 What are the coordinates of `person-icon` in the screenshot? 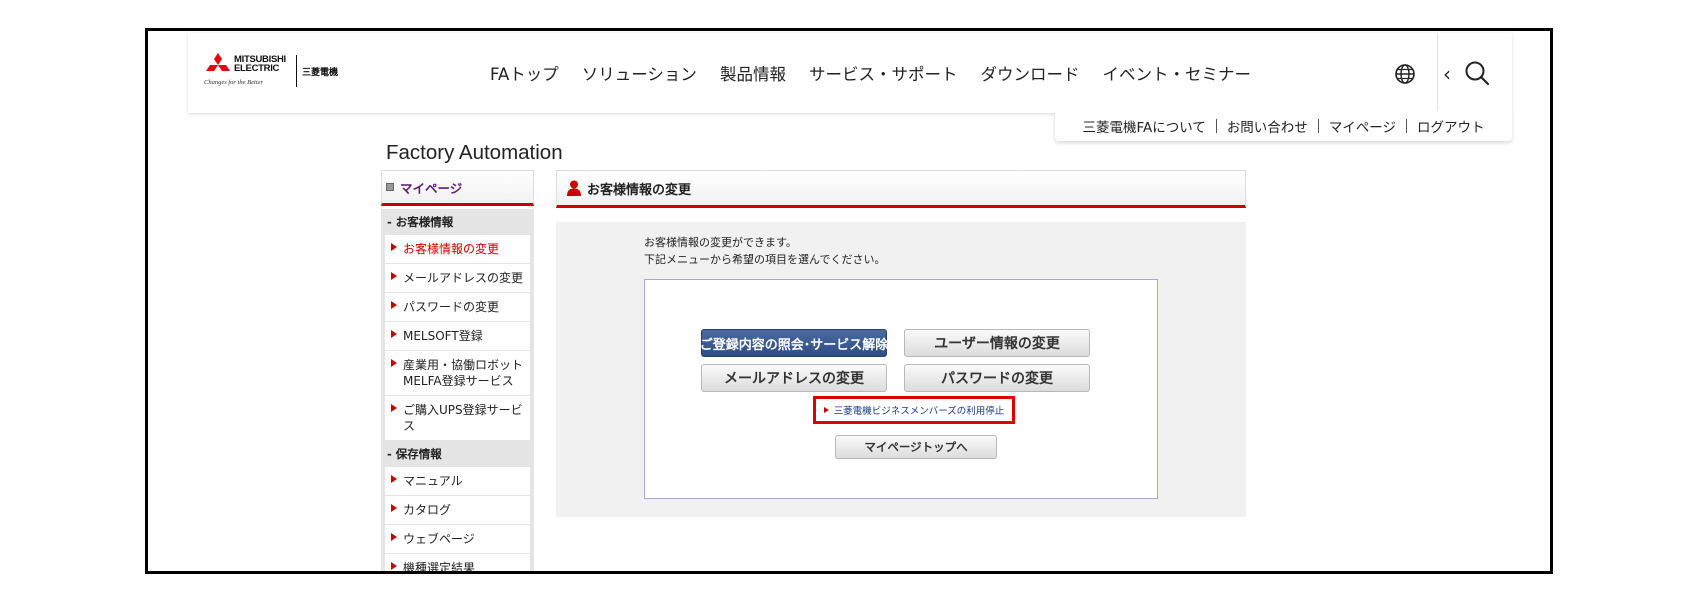 It's located at (574, 188).